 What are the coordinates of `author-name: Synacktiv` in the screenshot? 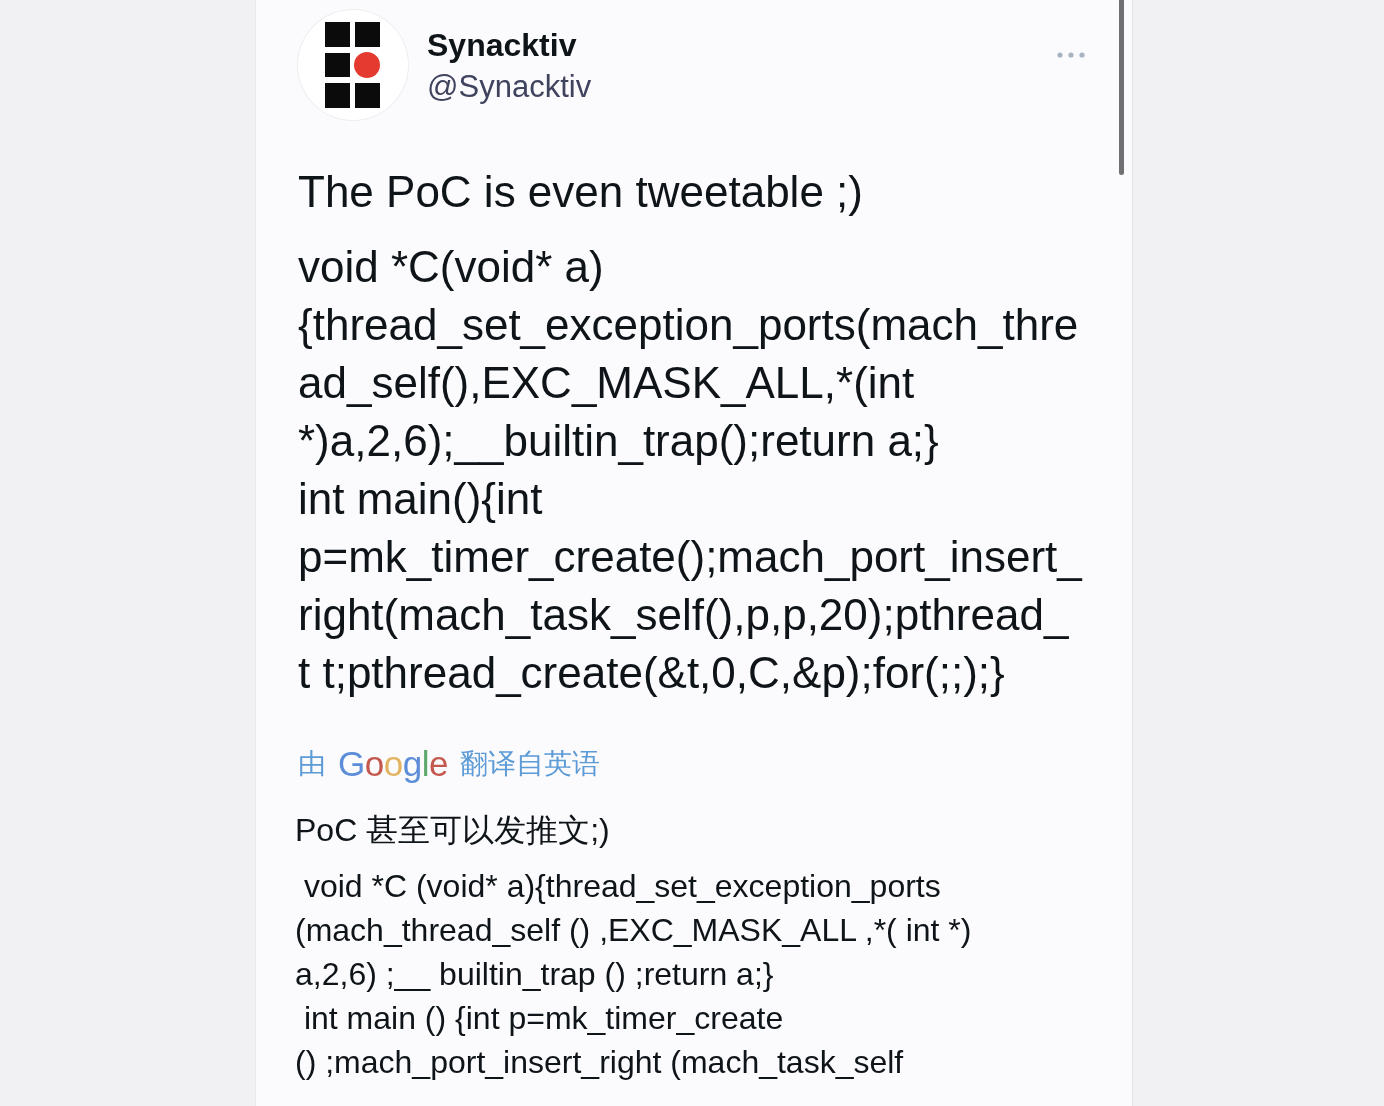 It's located at (502, 45).